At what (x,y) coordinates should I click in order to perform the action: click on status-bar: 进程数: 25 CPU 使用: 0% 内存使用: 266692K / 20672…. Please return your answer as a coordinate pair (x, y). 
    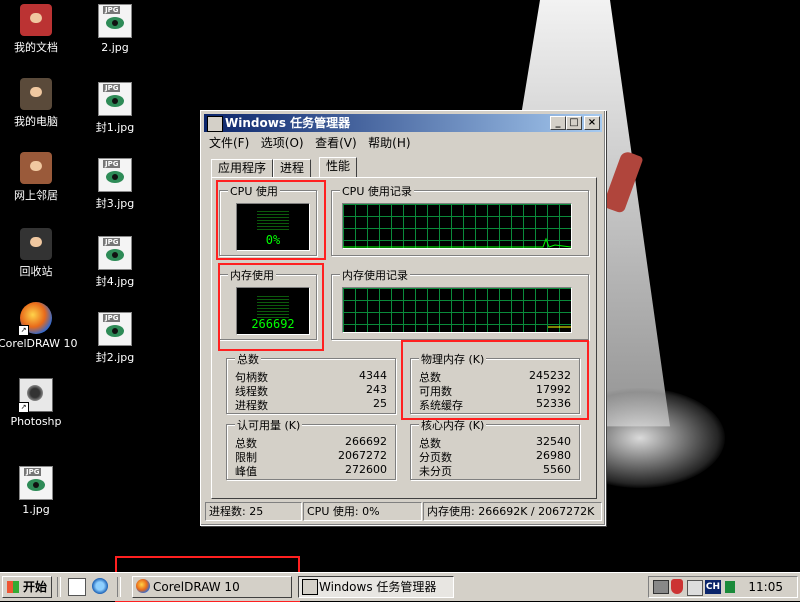
    Looking at the image, I should click on (403, 511).